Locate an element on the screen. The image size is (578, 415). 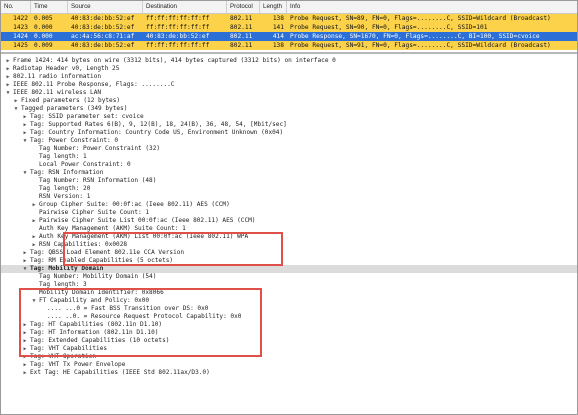
tree-item: ▶ Fixed parameters (12 bytes) is located at coordinates (289, 101).